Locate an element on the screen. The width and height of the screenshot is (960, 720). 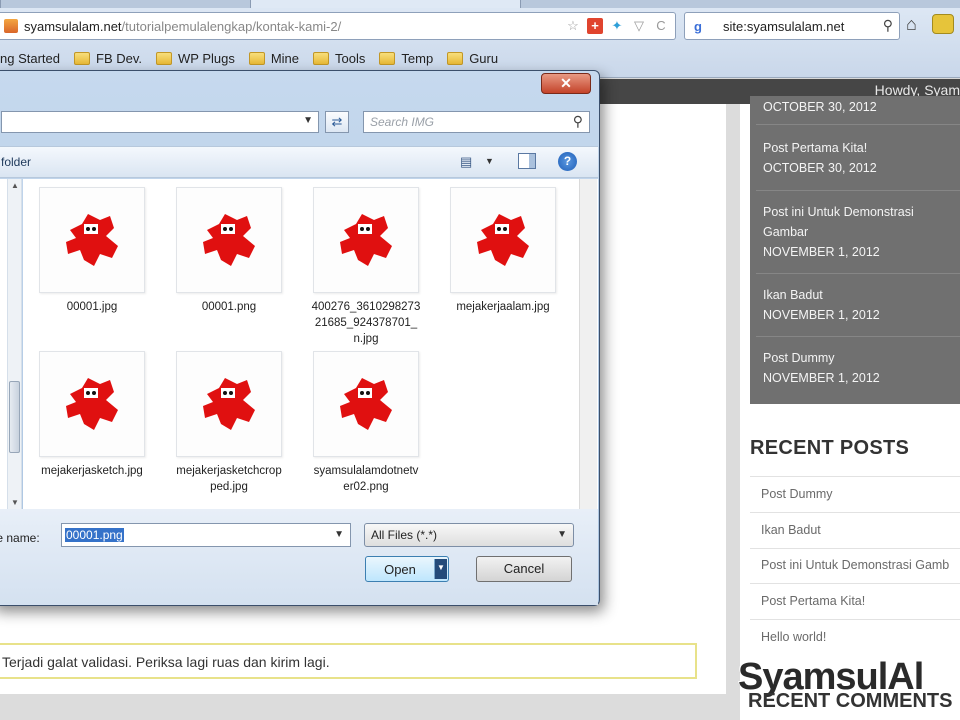
search-placeholder: Search IMG is located at coordinates (402, 122).